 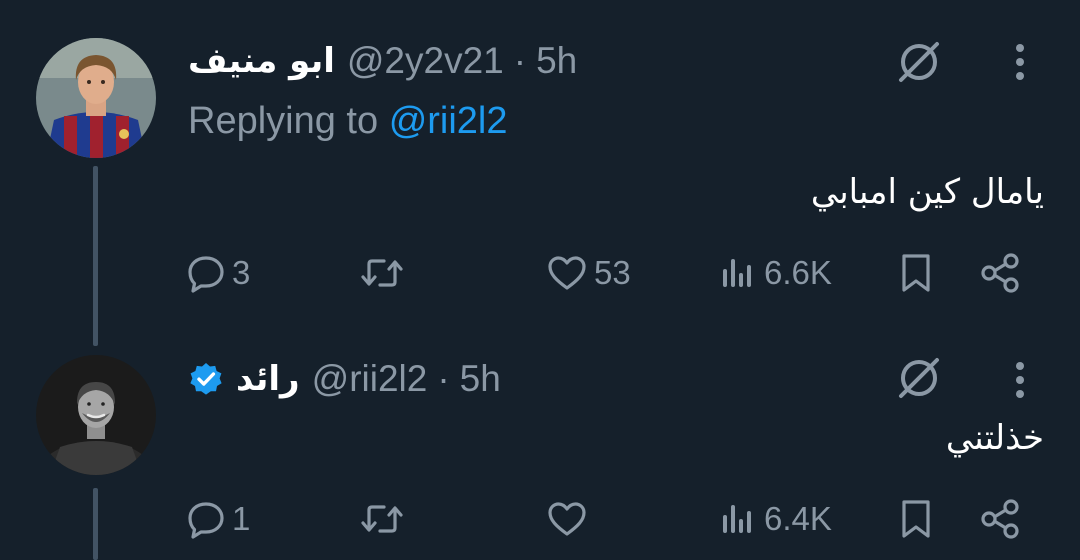 I want to click on like-button, so click(x=570, y=519).